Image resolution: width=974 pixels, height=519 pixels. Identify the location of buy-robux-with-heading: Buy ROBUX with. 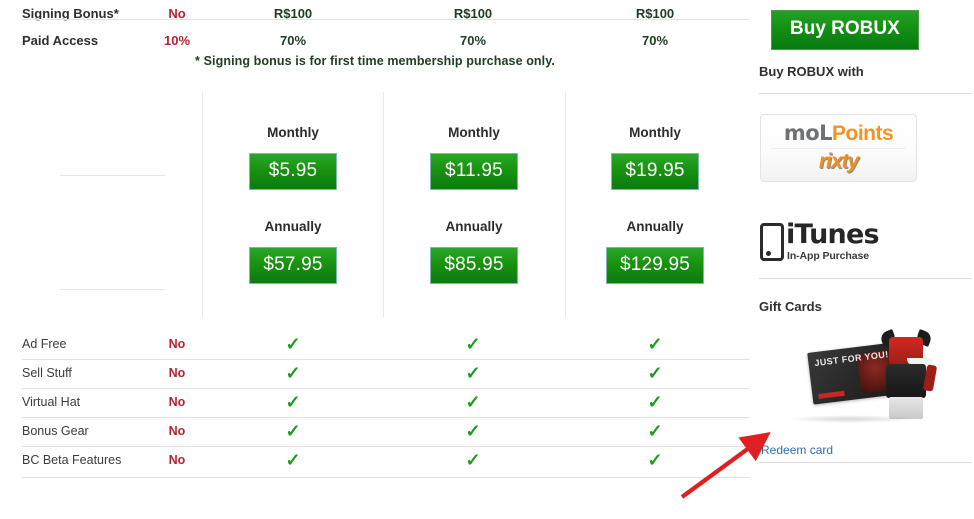
(811, 71).